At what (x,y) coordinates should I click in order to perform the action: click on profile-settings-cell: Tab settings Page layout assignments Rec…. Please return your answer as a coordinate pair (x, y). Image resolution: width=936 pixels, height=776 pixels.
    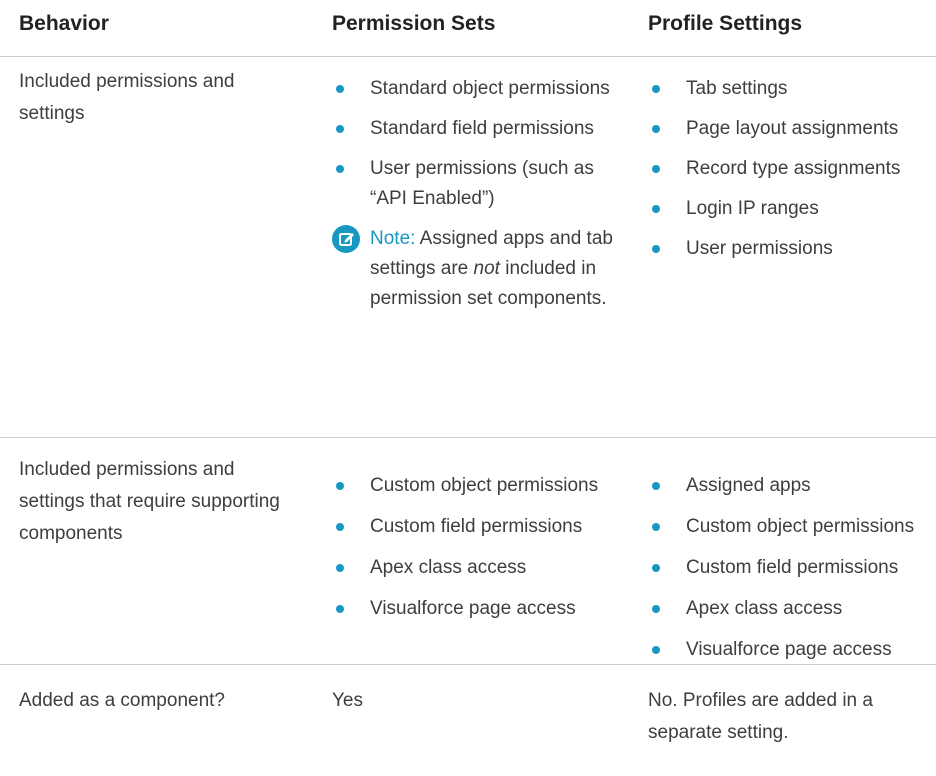
    Looking at the image, I should click on (792, 174).